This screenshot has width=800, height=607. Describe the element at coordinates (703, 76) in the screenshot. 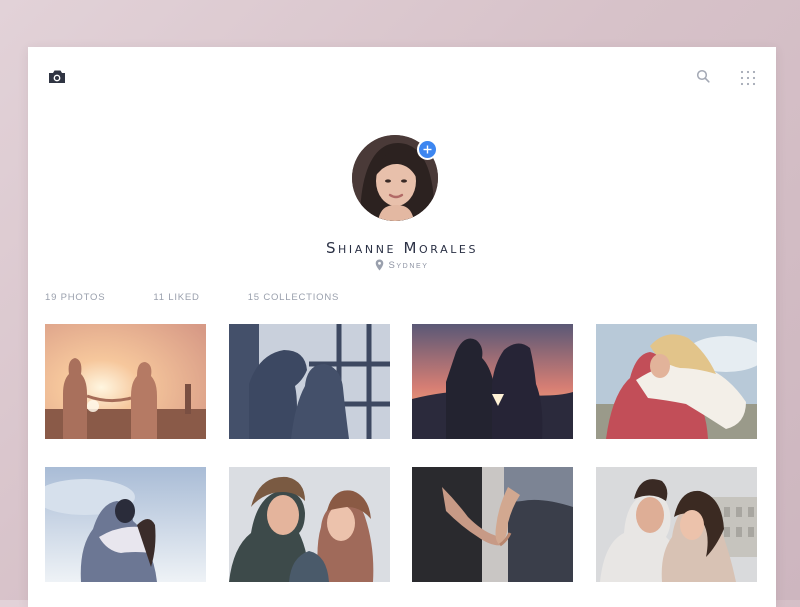

I see `search-icon` at that location.